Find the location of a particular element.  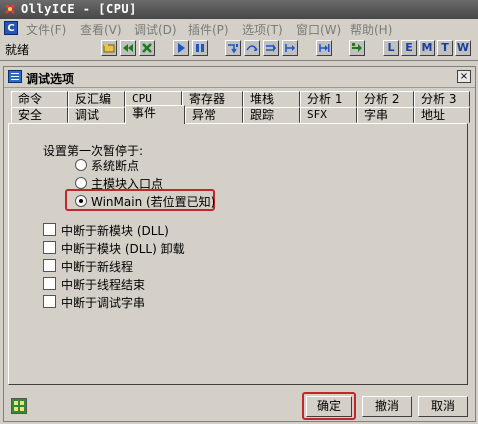

tab-debugging: 调试 is located at coordinates (96, 115).